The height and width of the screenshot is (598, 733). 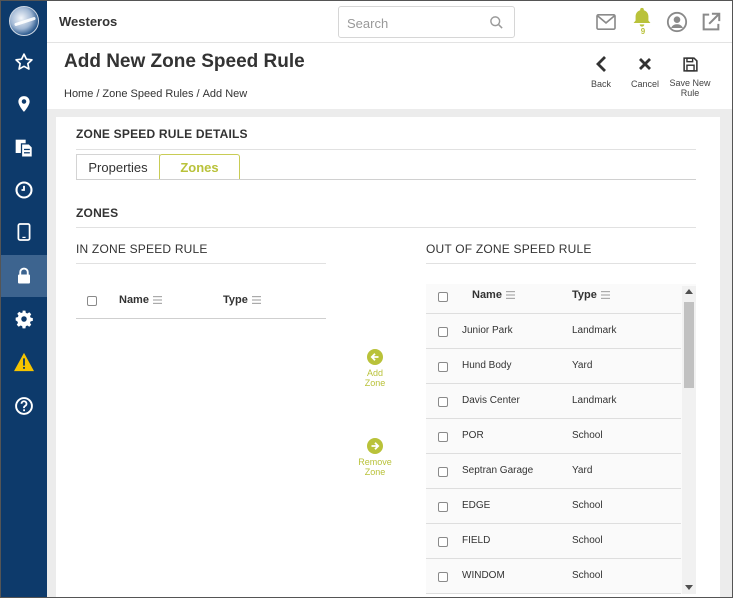 I want to click on in-zone-type-header: Type, so click(x=242, y=300).